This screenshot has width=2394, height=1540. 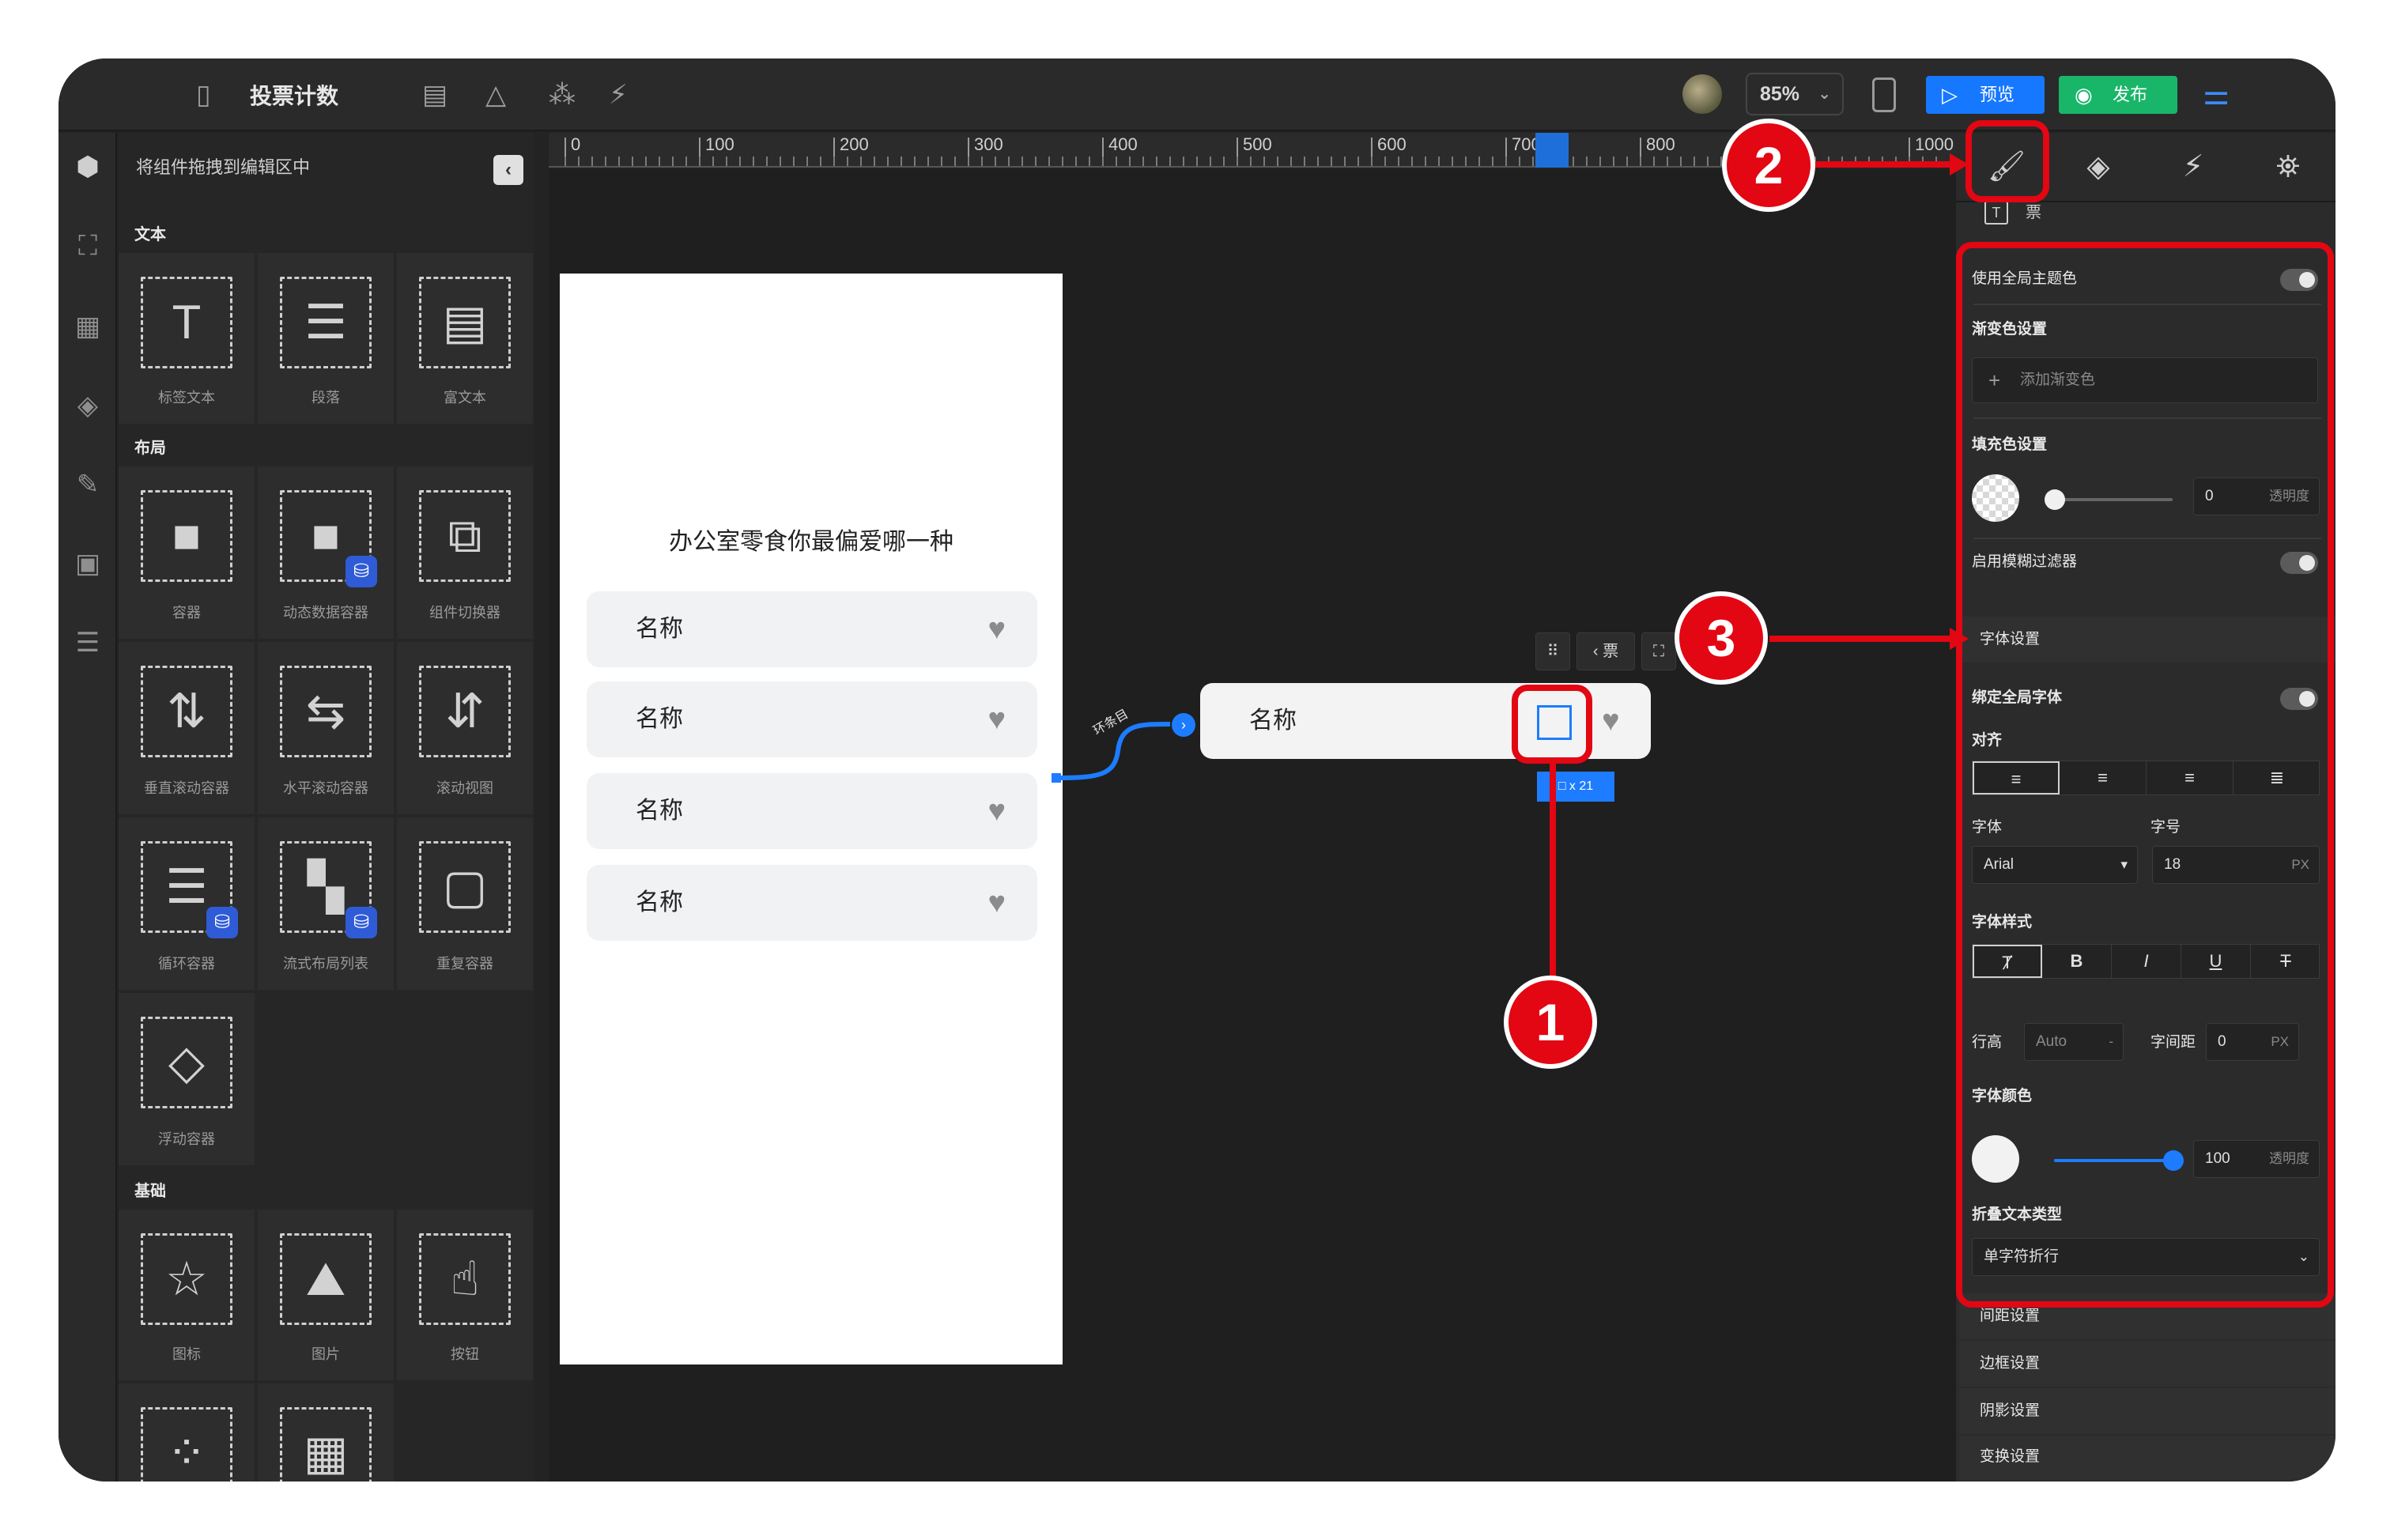 I want to click on components-icon: ⬢, so click(x=88, y=167).